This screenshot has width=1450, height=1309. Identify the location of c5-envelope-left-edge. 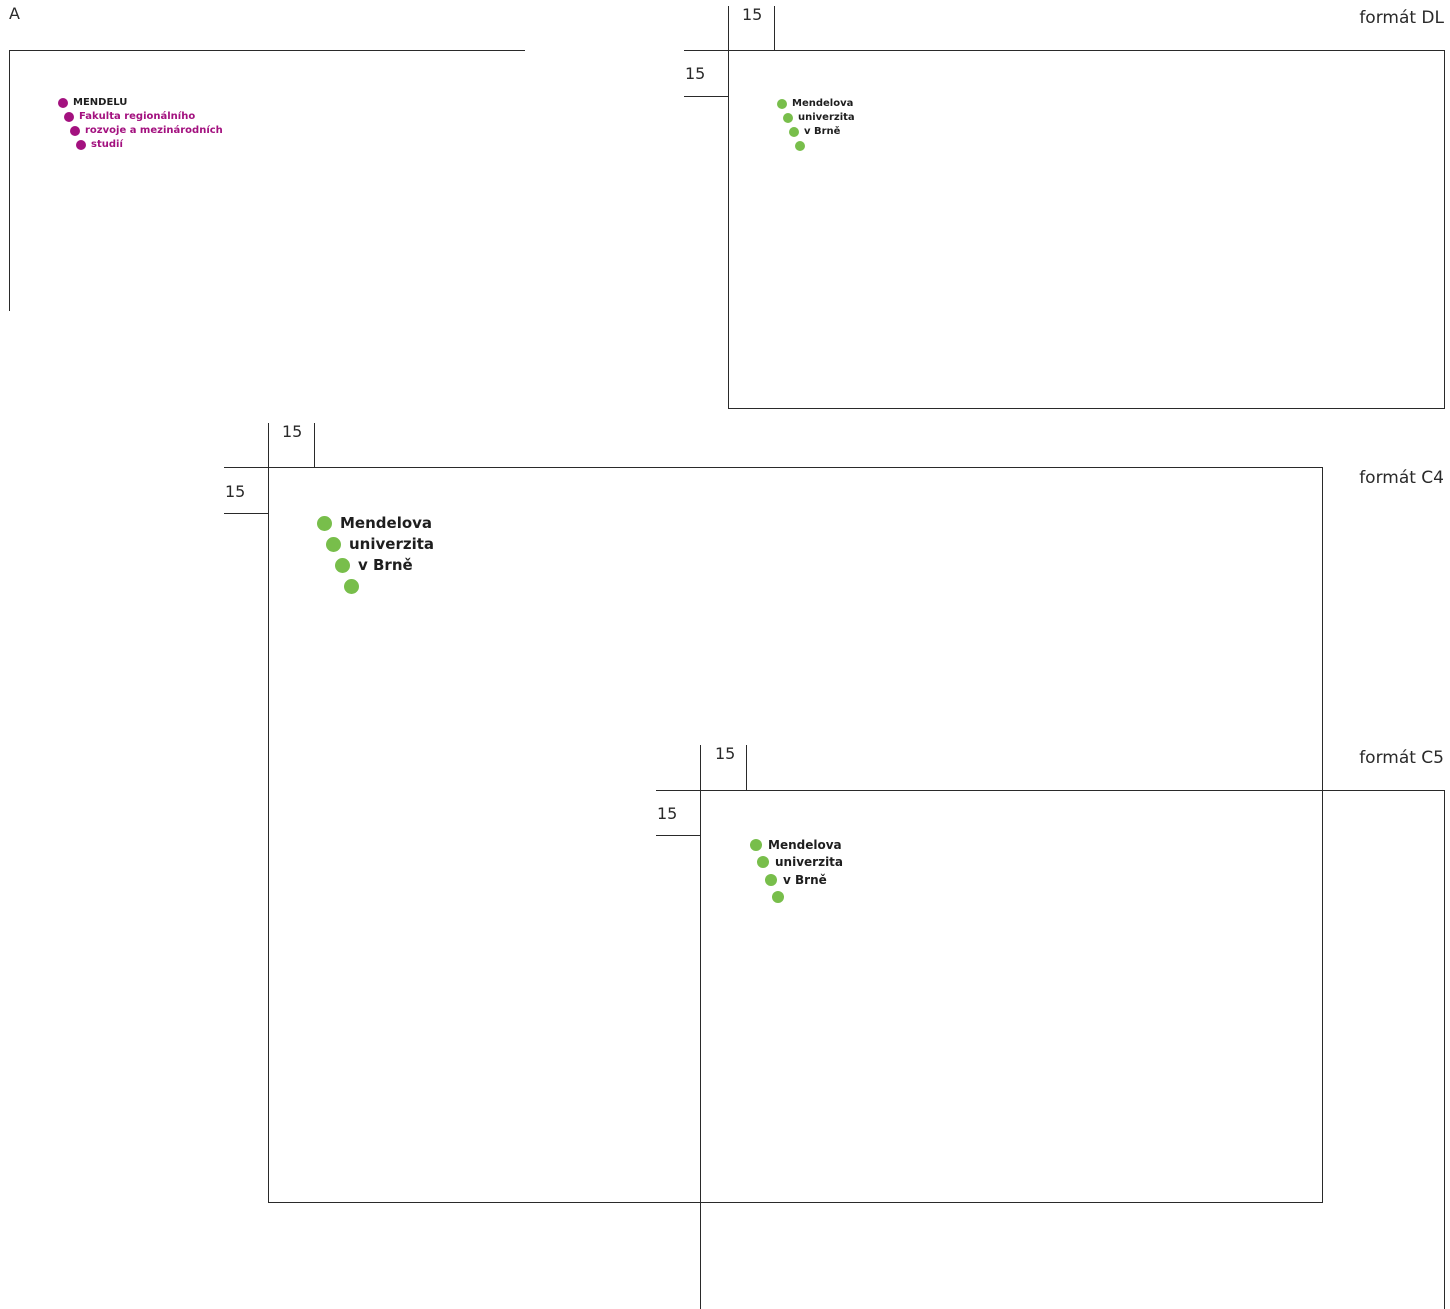
(700, 1049).